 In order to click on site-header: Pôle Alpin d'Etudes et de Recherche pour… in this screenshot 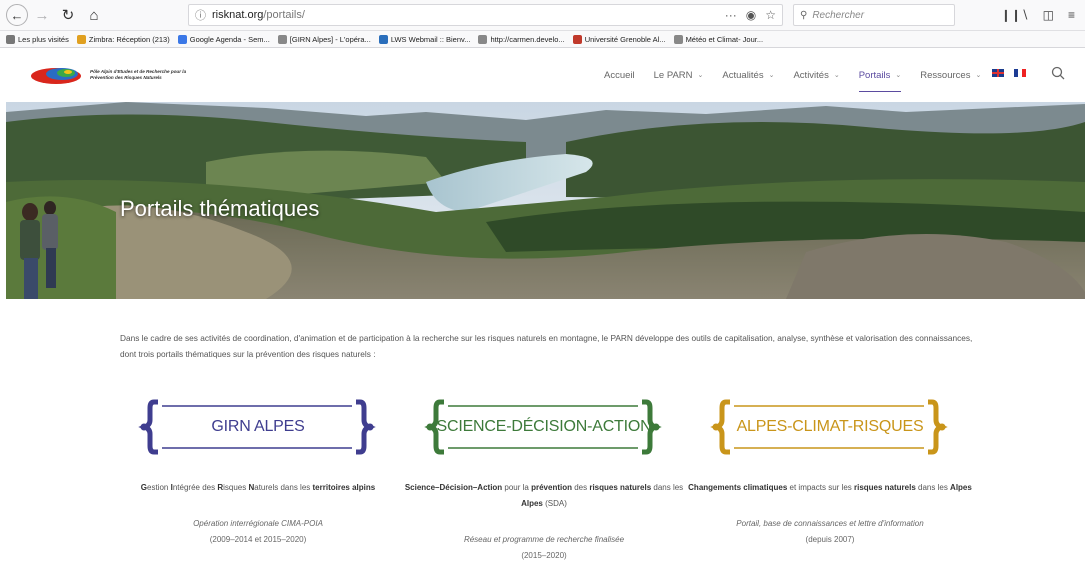, I will do `click(542, 75)`.